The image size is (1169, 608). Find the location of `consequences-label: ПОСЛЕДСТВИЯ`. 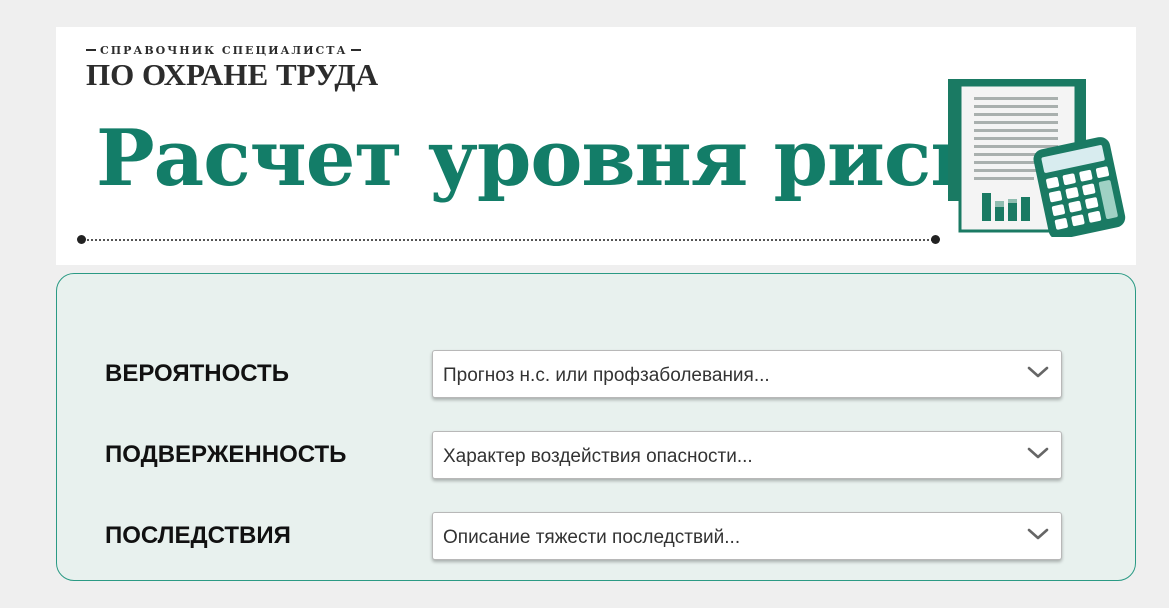

consequences-label: ПОСЛЕДСТВИЯ is located at coordinates (198, 535).